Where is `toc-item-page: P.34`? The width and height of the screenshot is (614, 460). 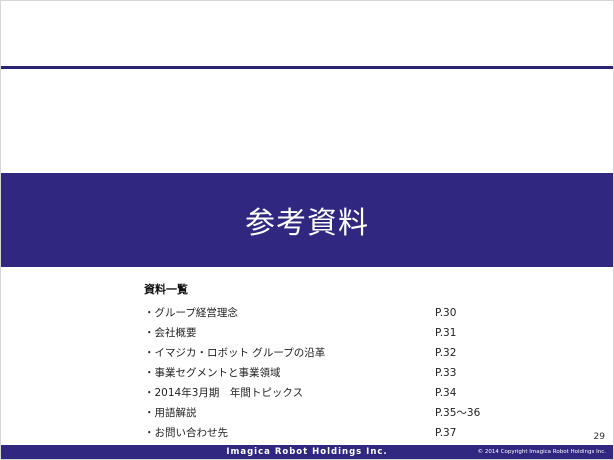
toc-item-page: P.34 is located at coordinates (446, 393).